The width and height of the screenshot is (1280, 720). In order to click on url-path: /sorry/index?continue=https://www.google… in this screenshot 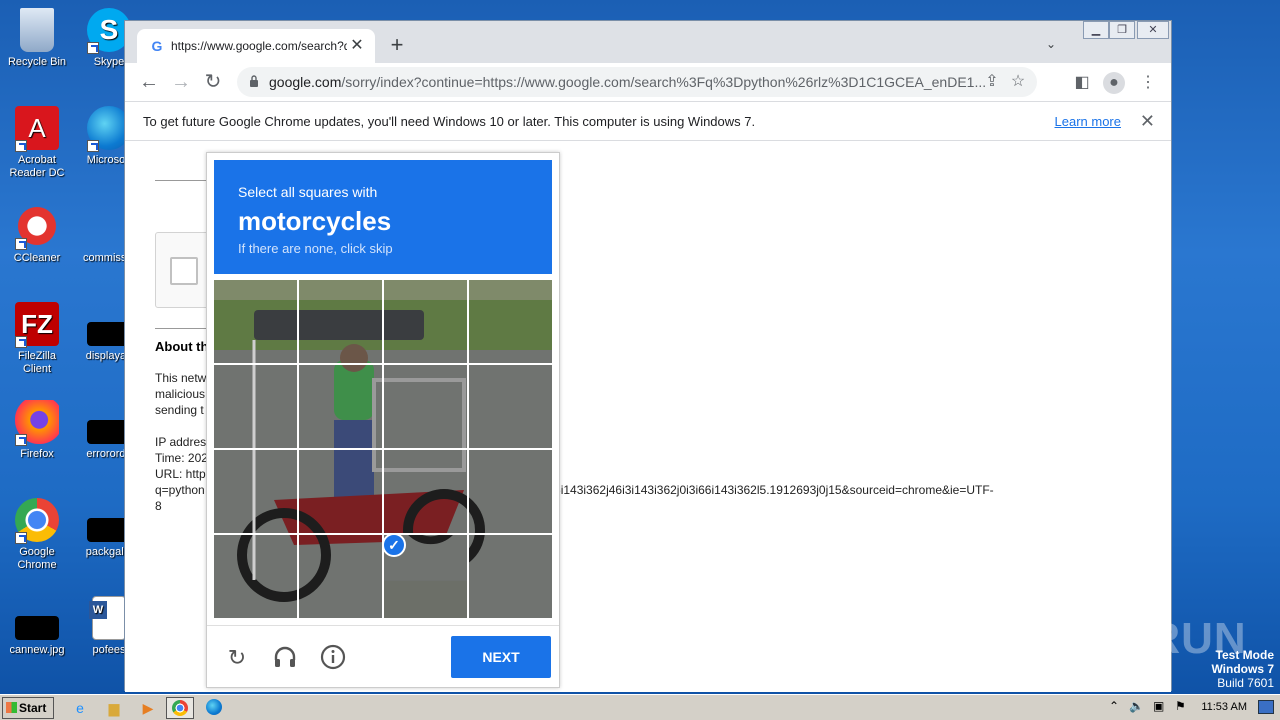, I will do `click(664, 82)`.